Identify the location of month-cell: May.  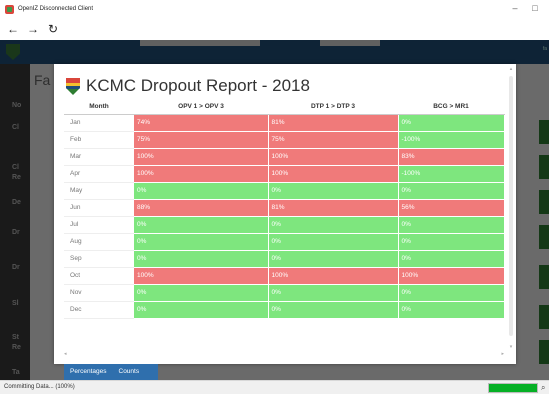
(99, 191).